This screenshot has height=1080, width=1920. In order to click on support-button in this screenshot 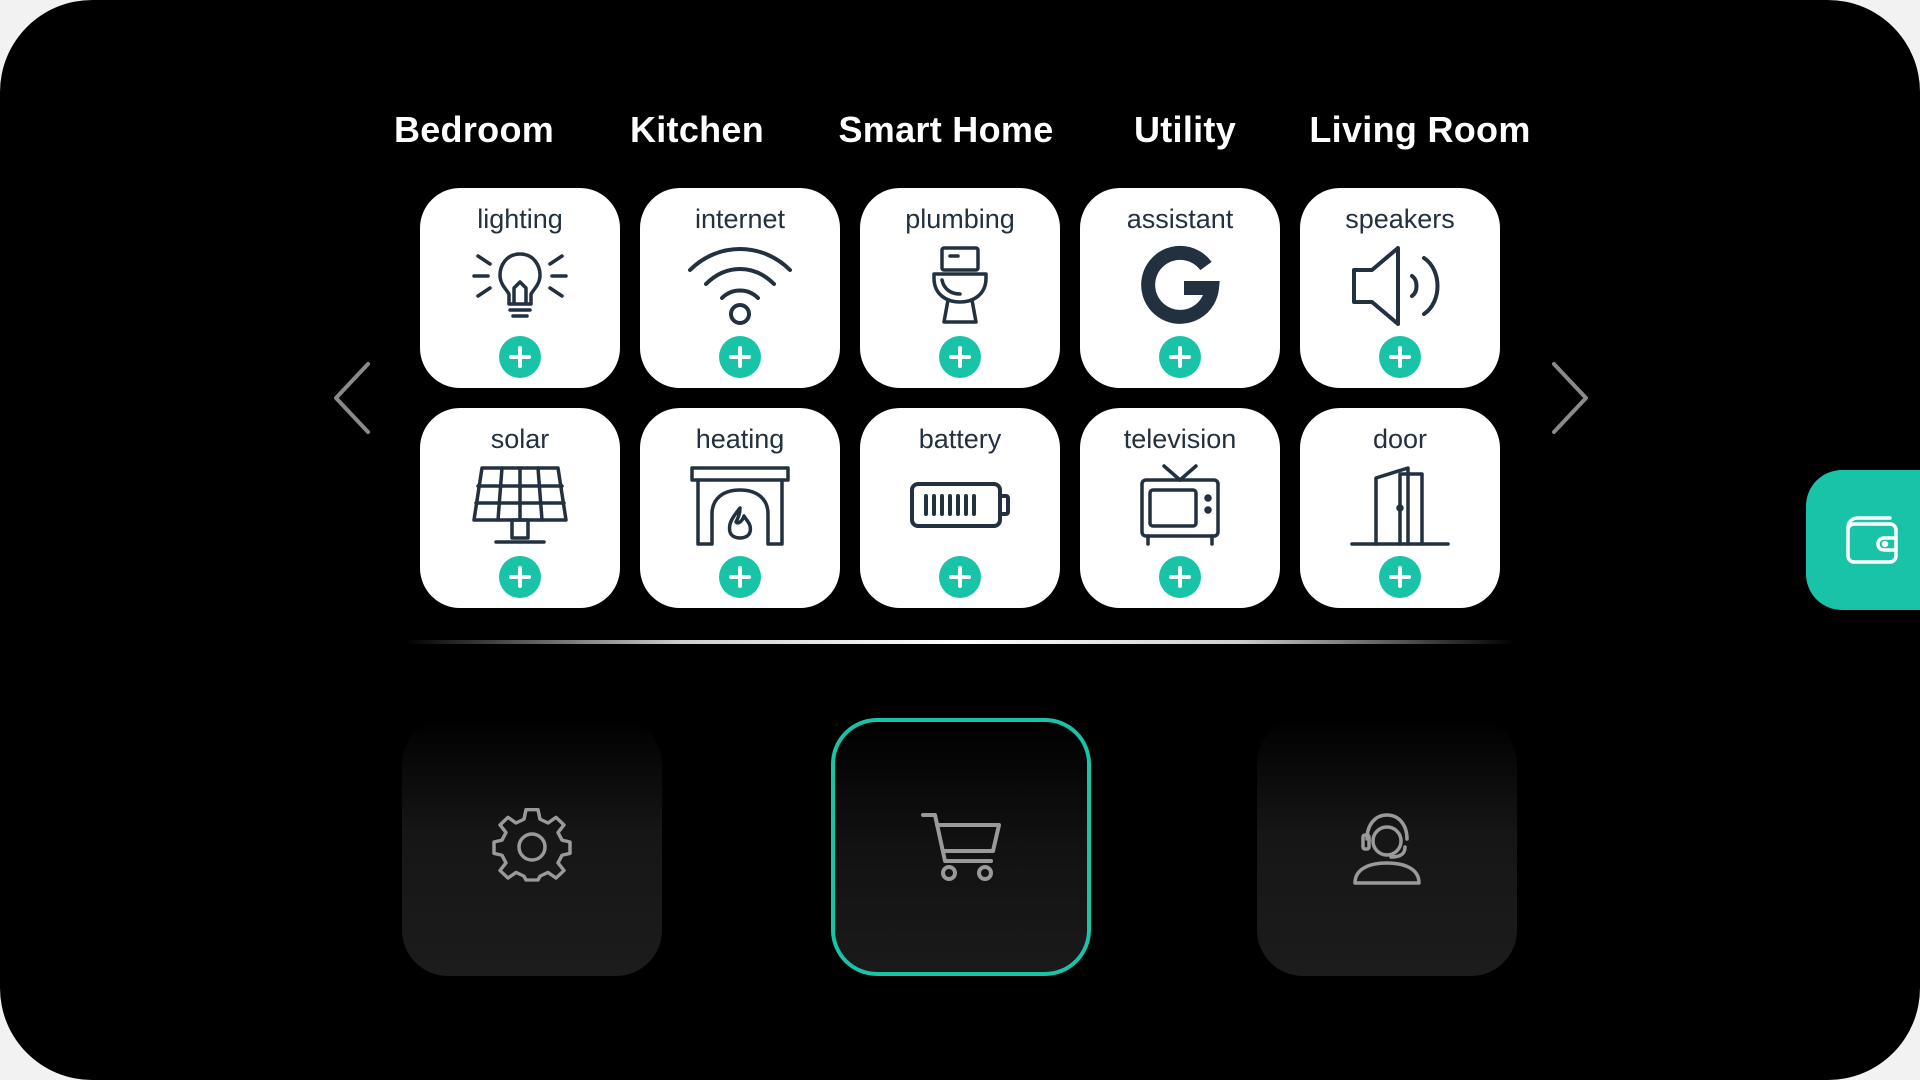, I will do `click(1387, 847)`.